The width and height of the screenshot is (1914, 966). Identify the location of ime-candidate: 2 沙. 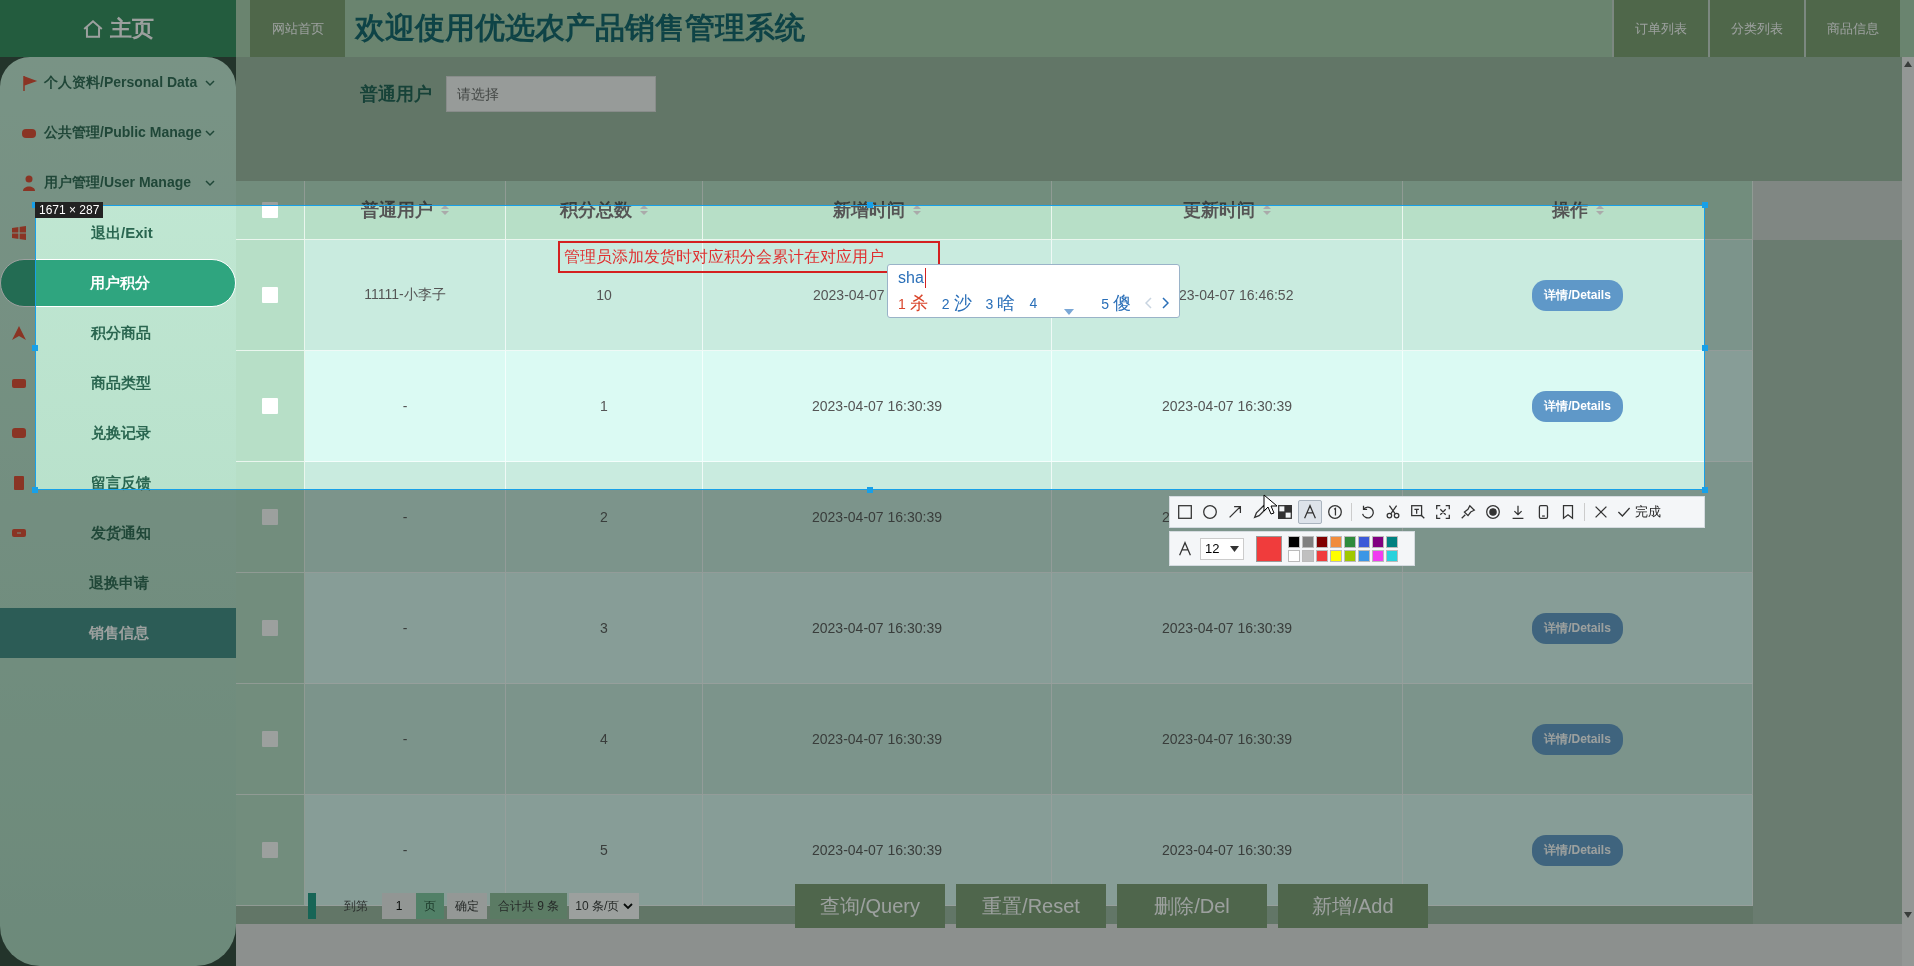
(956, 303).